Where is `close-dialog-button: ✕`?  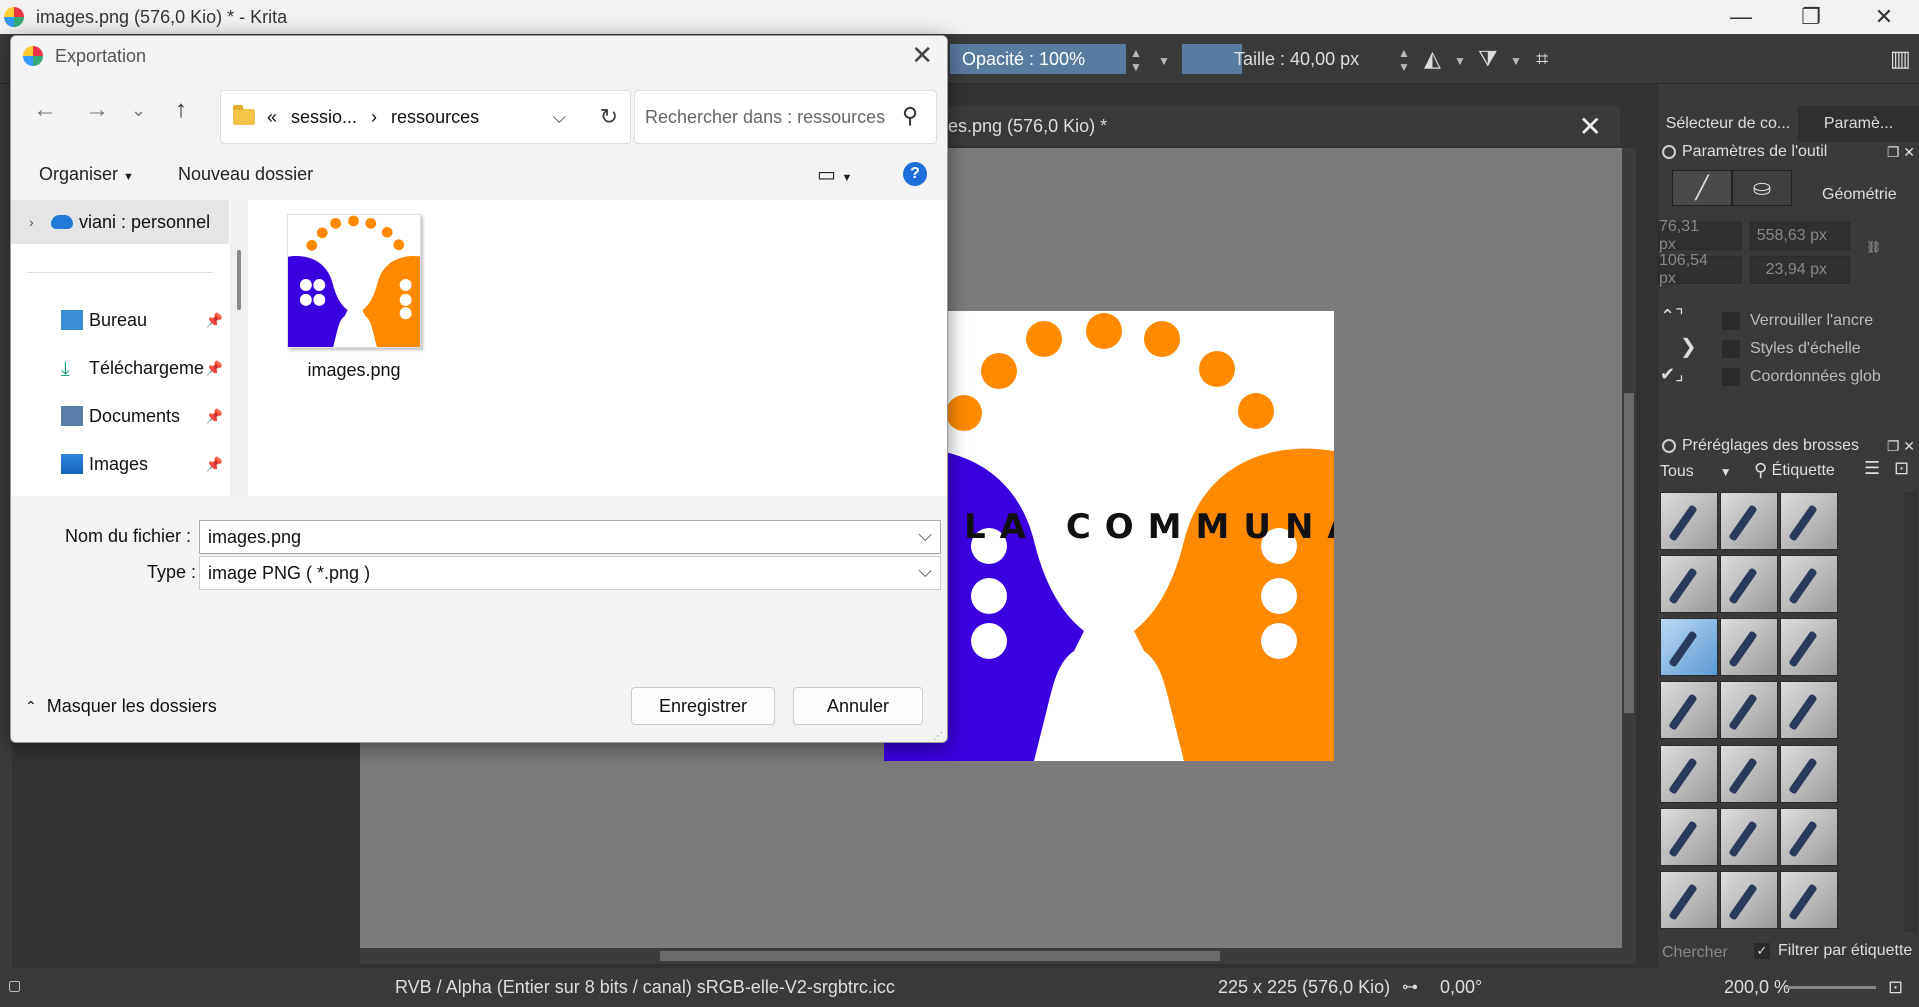 close-dialog-button: ✕ is located at coordinates (922, 55).